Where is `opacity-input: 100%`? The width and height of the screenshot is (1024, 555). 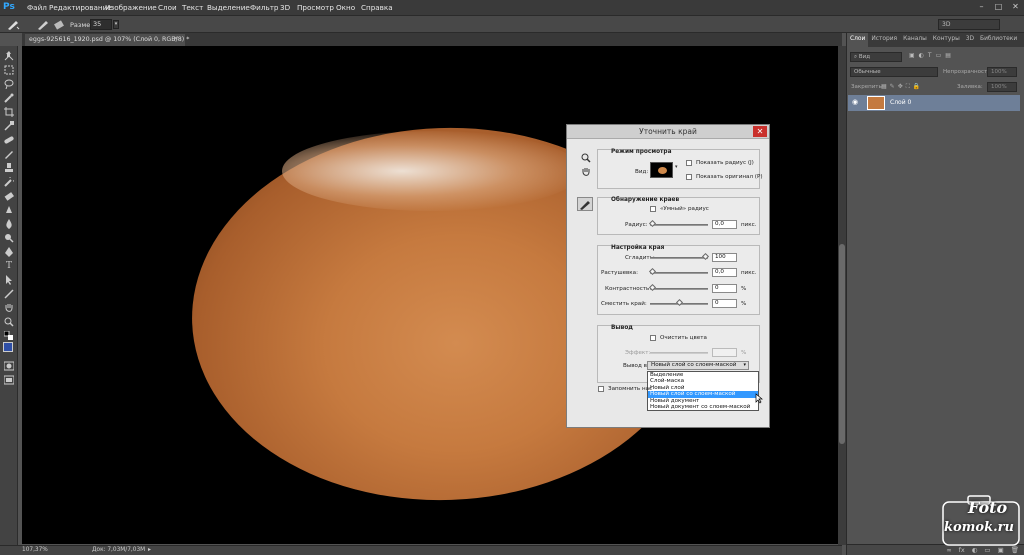 opacity-input: 100% is located at coordinates (1002, 72).